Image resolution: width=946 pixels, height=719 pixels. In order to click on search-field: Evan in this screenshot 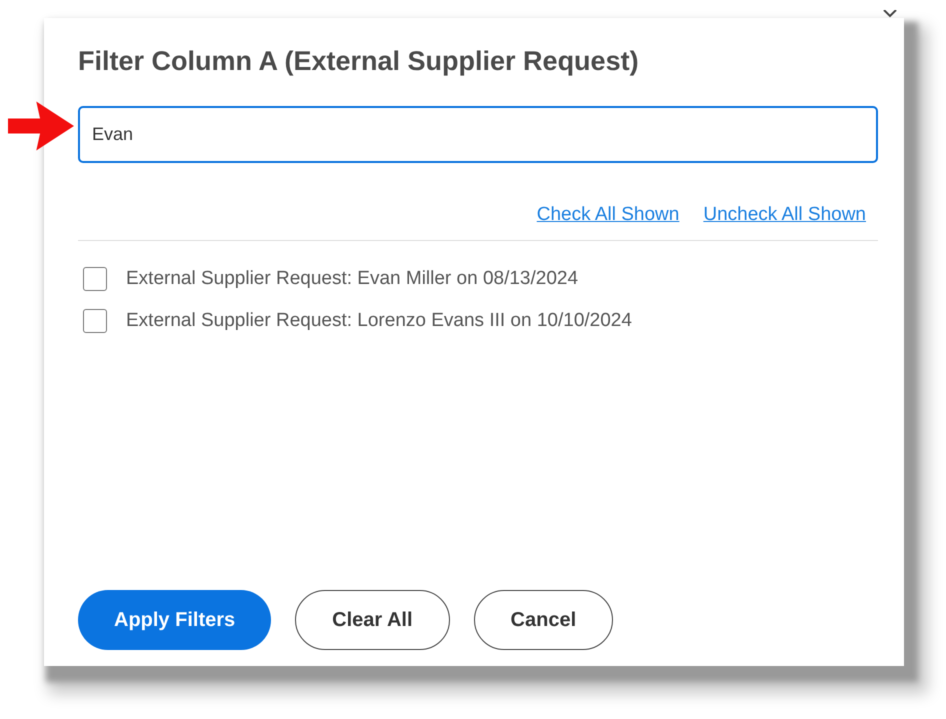, I will do `click(478, 134)`.